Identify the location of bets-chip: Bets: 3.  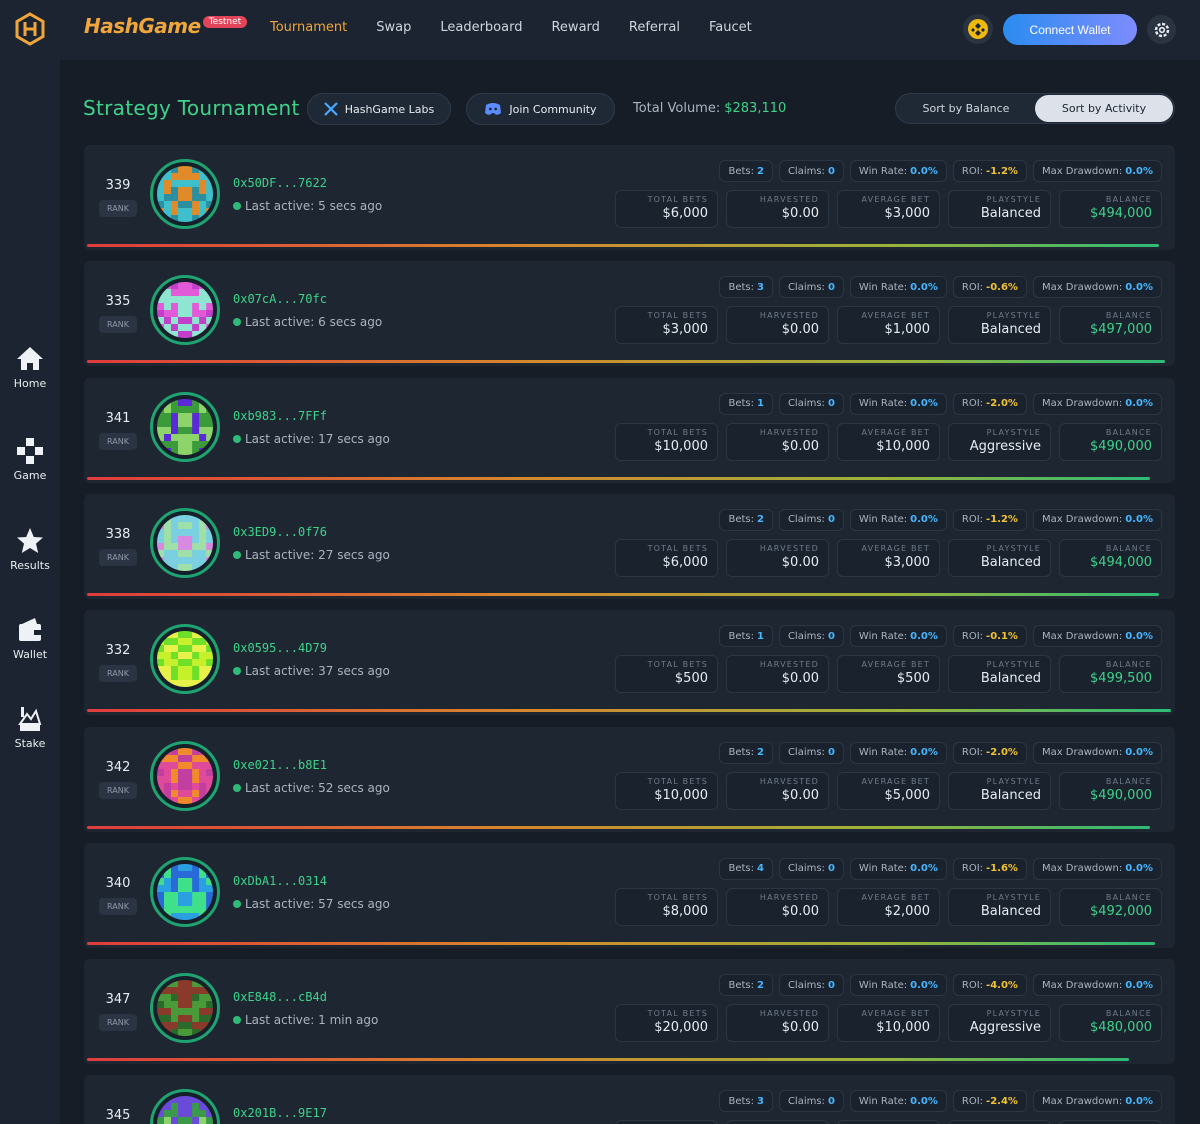
(746, 1101).